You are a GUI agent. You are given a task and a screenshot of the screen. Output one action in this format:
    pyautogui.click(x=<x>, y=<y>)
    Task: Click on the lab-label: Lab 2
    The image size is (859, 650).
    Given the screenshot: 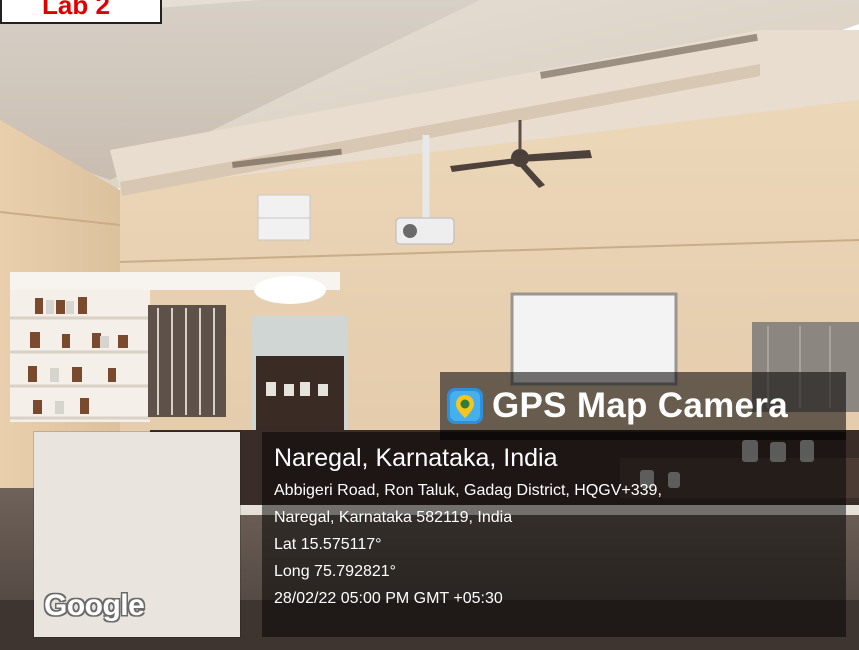 What is the action you would take?
    pyautogui.click(x=81, y=12)
    